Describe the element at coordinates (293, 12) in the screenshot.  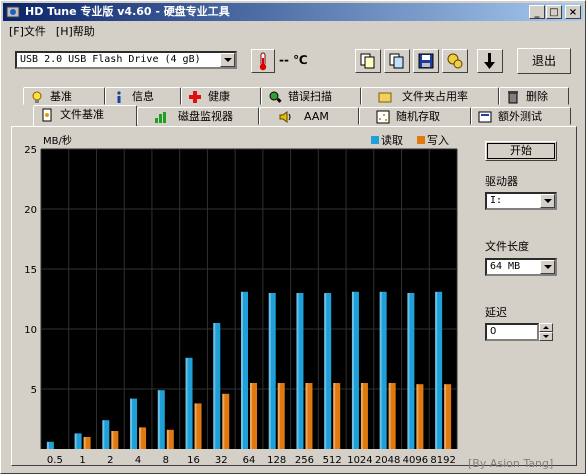
I see `title-bar: HD Tune 专业版 v4.60 - 硬盘专业工具` at that location.